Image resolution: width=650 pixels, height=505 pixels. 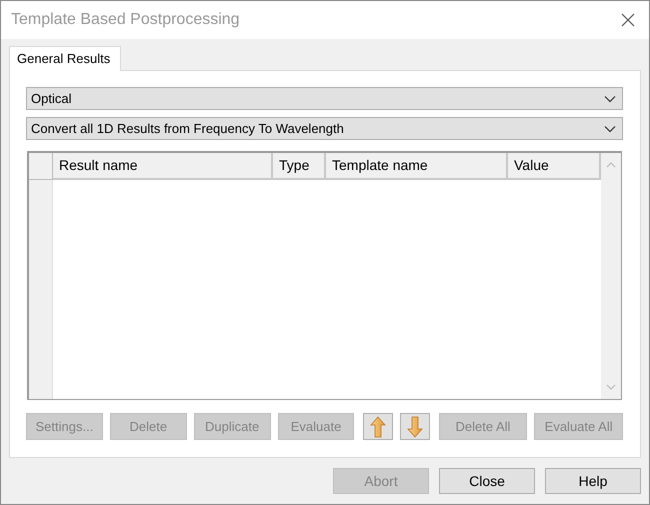 I want to click on move-down-button, so click(x=415, y=426).